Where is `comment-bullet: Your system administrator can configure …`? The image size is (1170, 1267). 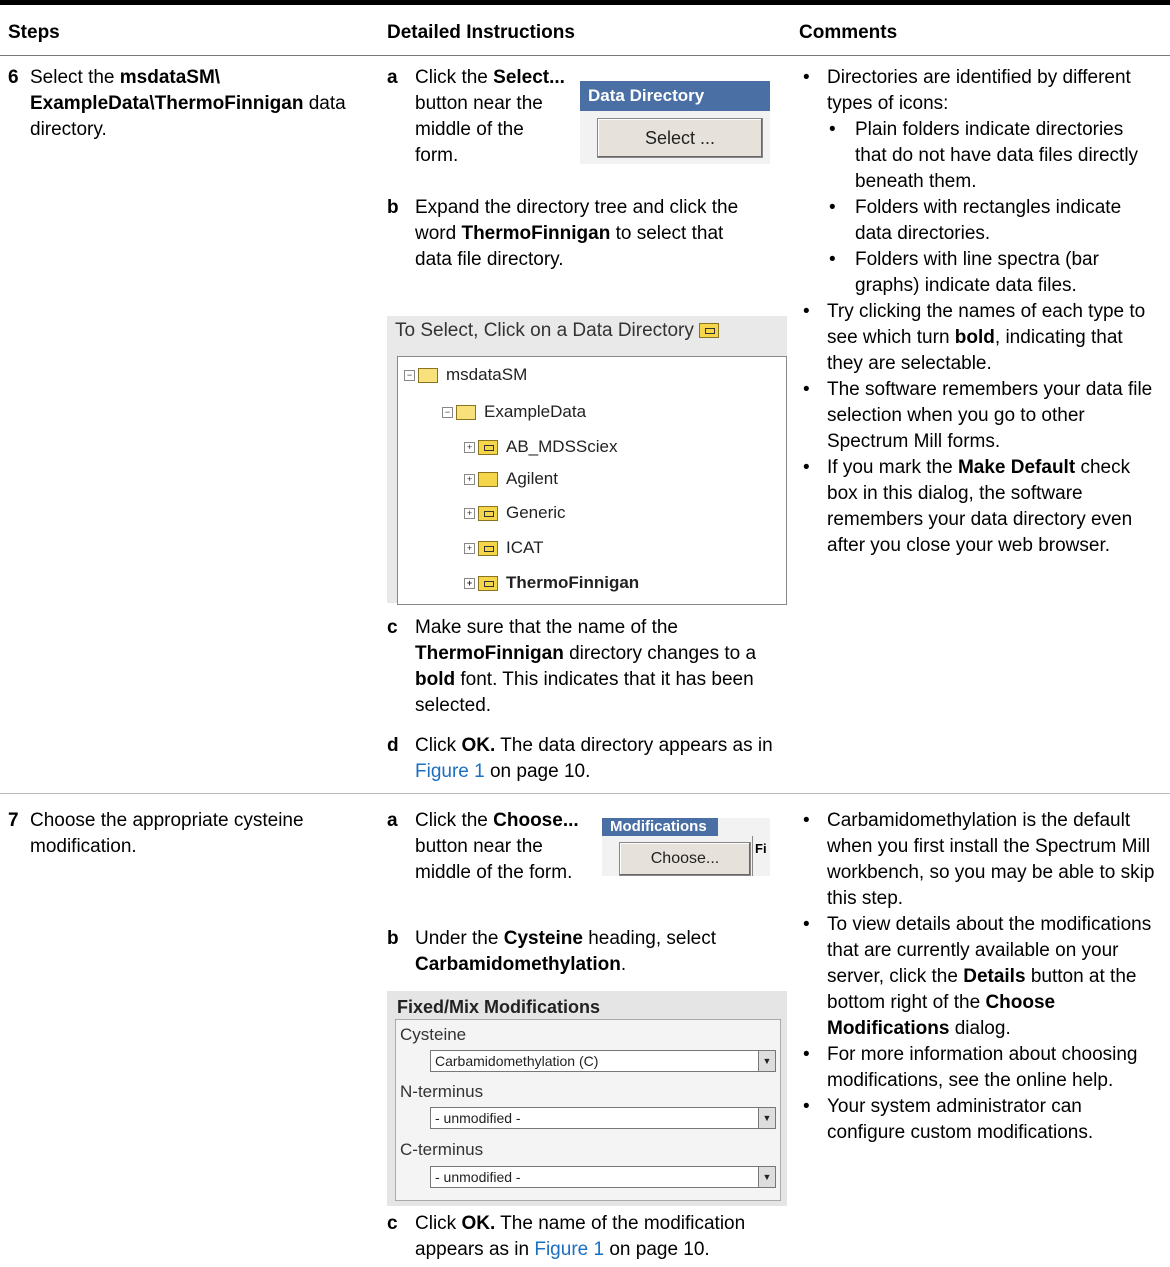 comment-bullet: Your system administrator can configure … is located at coordinates (980, 1120).